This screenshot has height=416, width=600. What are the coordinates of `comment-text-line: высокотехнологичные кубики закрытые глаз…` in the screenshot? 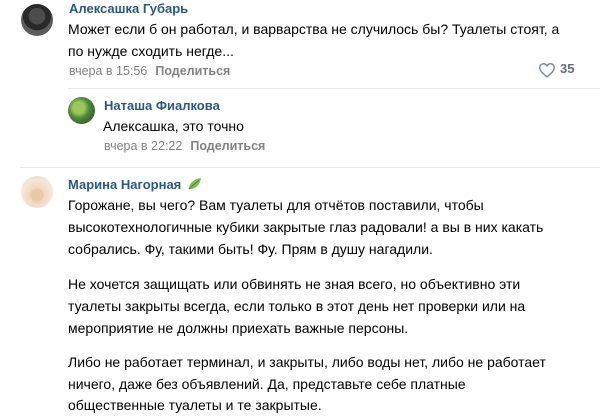 It's located at (306, 227).